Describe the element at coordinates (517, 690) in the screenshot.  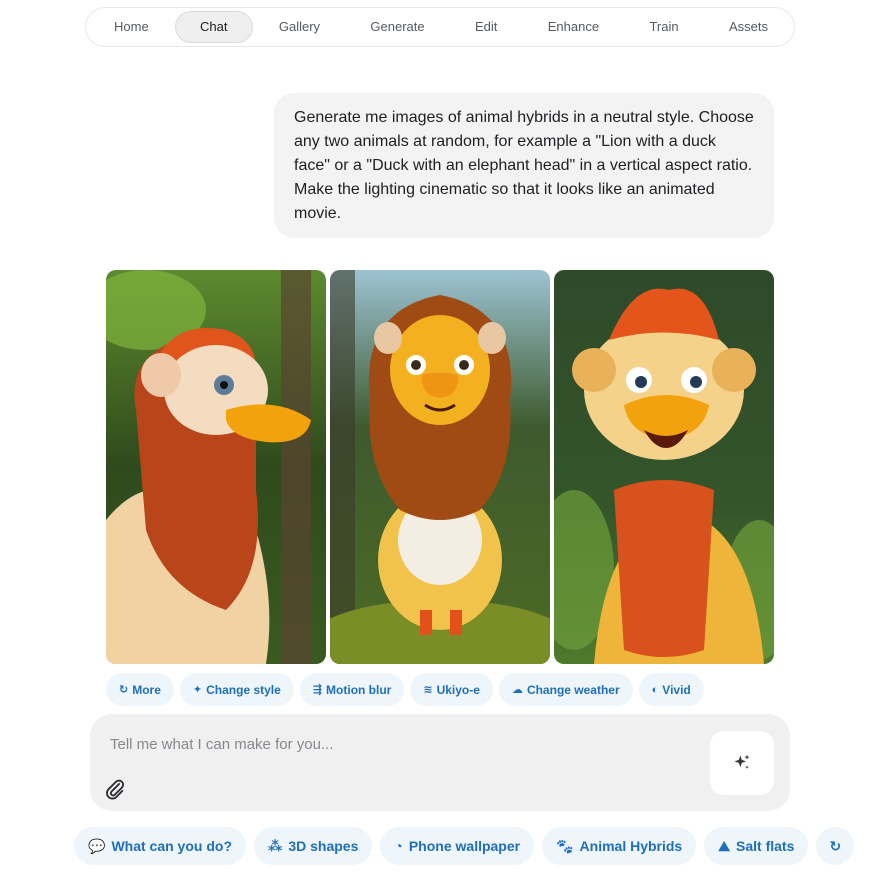
I see `cloud-icon: ☁` at that location.